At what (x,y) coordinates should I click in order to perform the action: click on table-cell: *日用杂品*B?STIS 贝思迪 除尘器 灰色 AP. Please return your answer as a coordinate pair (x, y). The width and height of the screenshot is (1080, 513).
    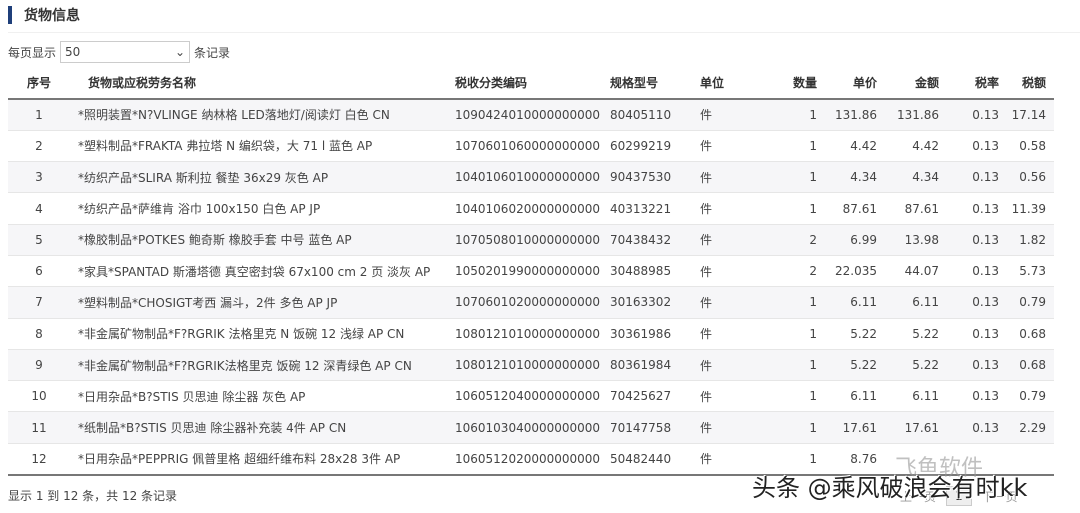
    Looking at the image, I should click on (262, 396).